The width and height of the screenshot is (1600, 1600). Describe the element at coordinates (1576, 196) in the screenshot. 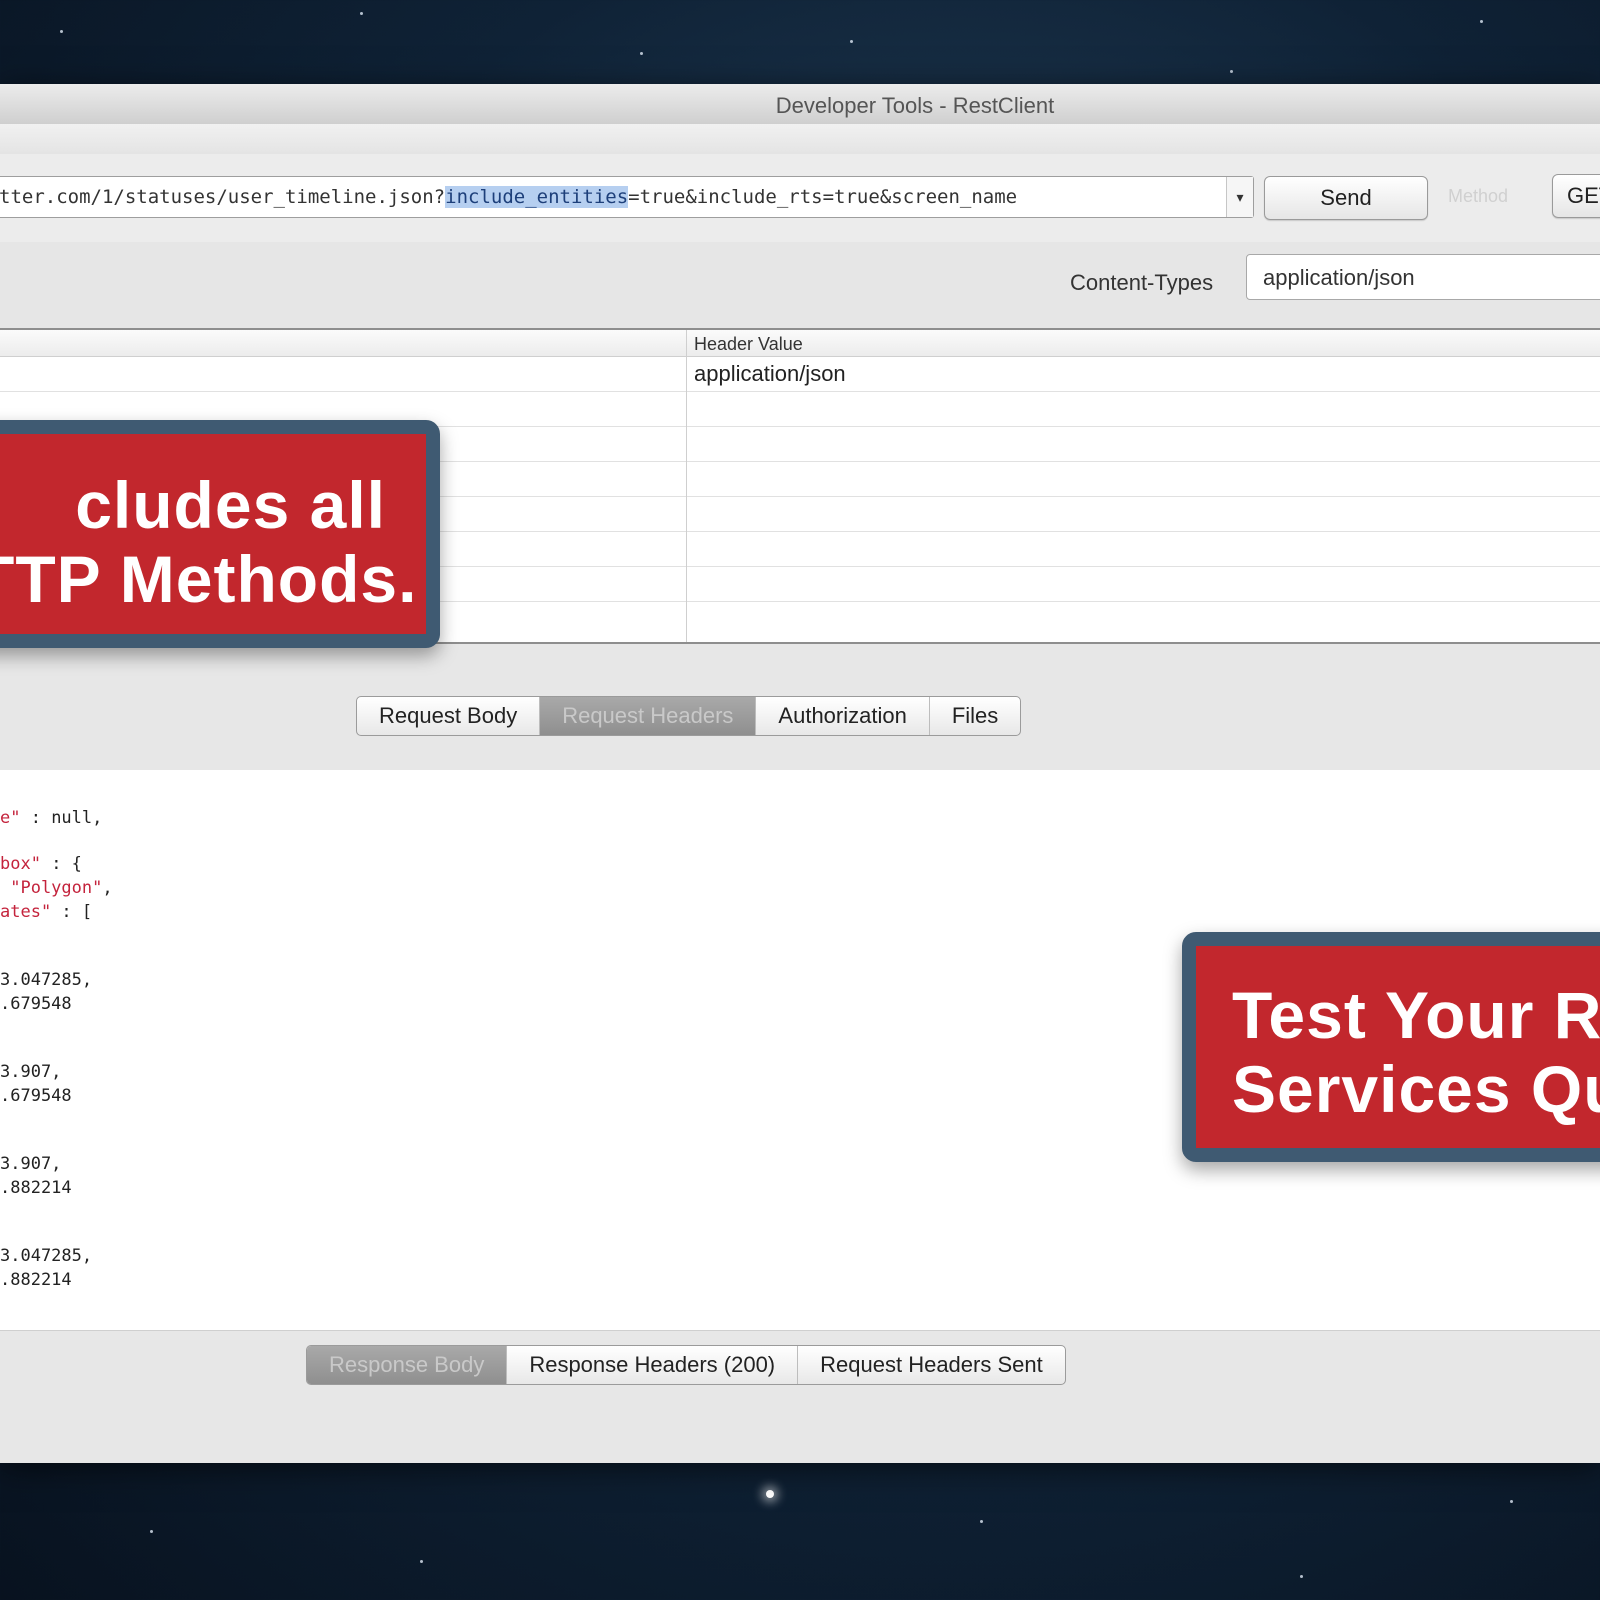

I see `method-select: GET` at that location.